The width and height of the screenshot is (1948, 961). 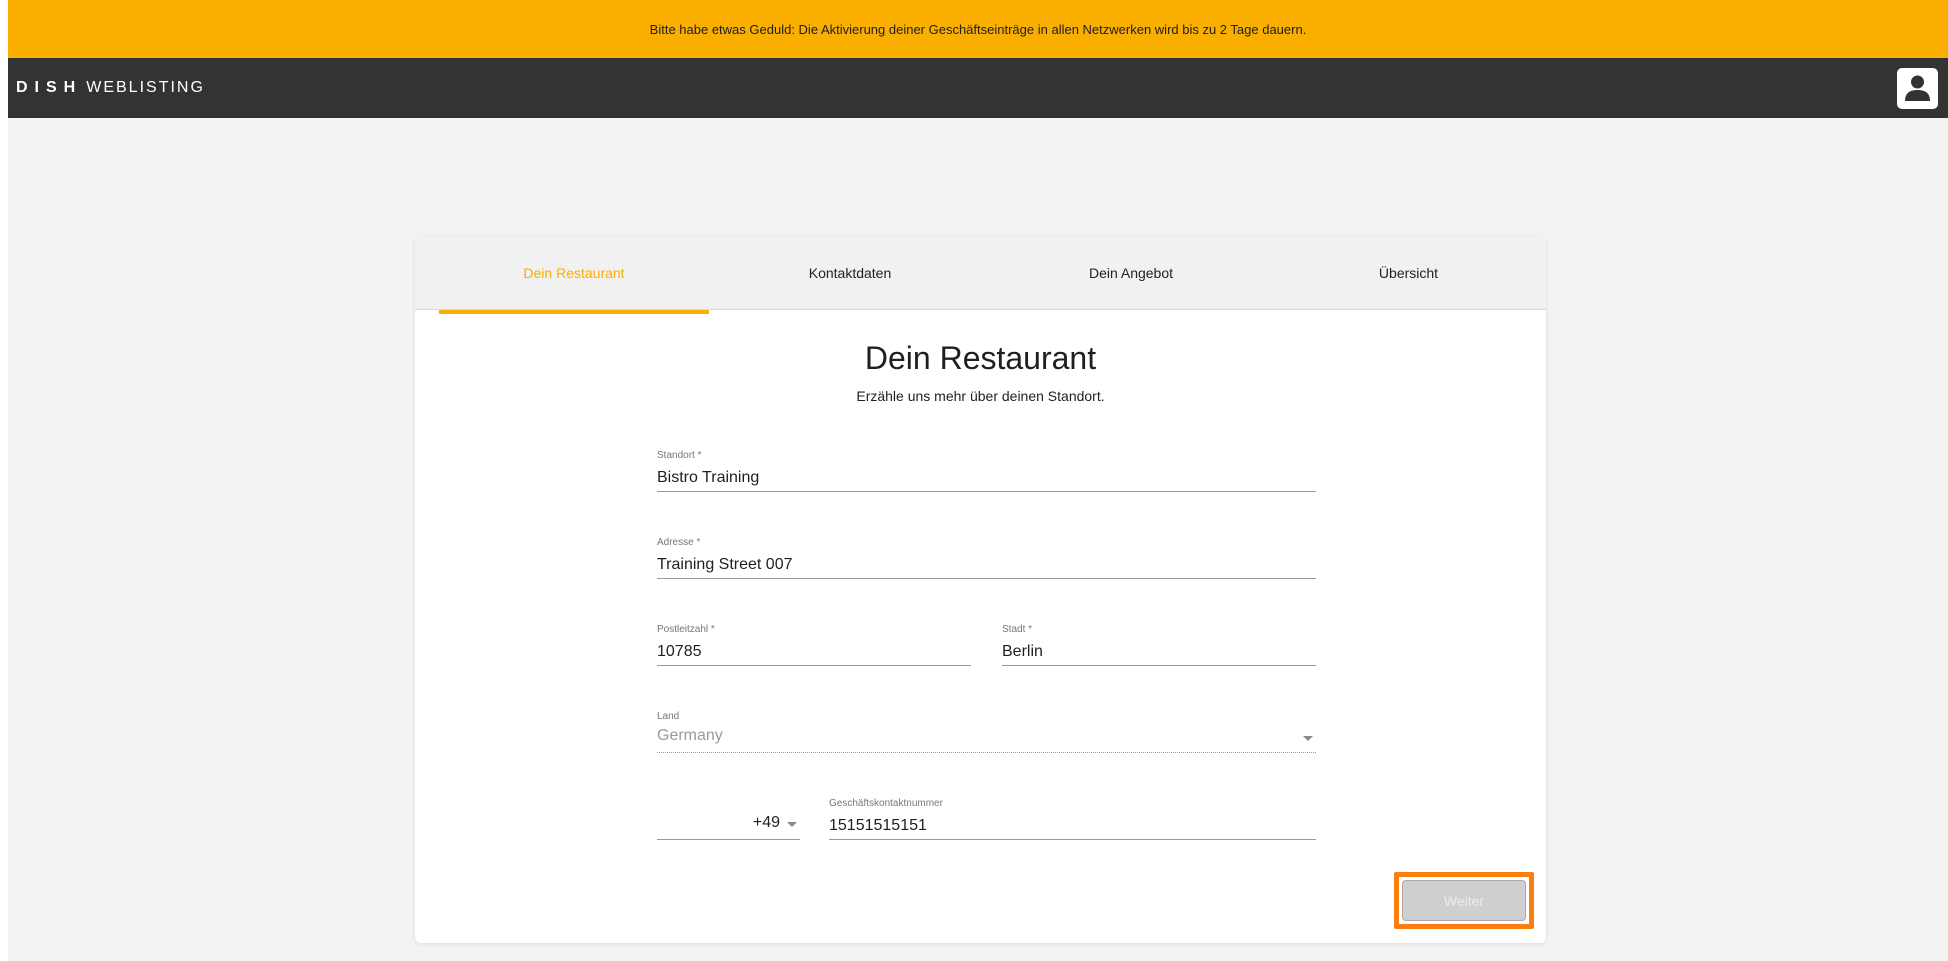 I want to click on tab-dein-restaurant: Dein Restaurant, so click(x=574, y=273).